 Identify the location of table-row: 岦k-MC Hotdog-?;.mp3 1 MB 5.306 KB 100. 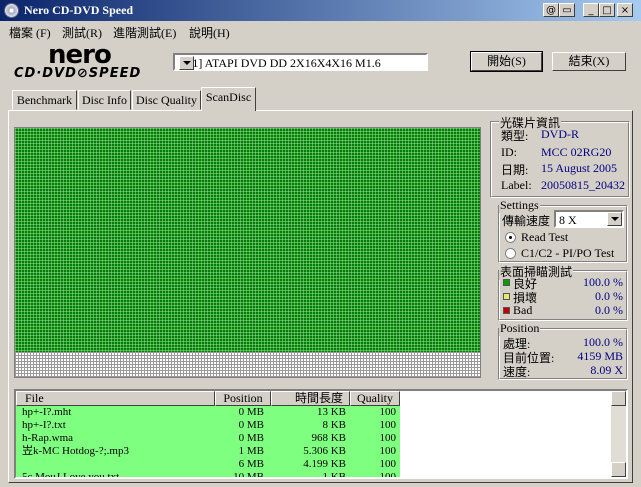
(208, 451).